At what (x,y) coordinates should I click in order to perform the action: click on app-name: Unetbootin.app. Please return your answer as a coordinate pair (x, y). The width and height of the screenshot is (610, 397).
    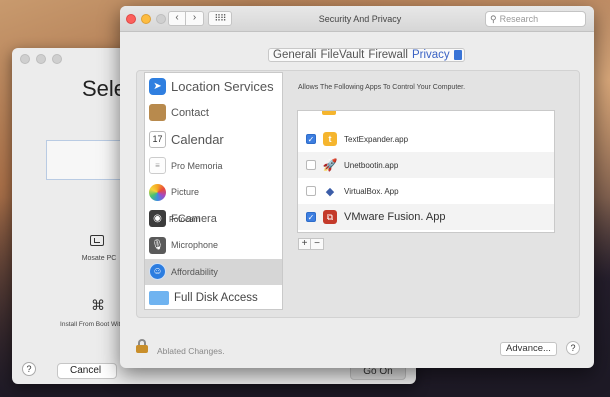
    Looking at the image, I should click on (371, 165).